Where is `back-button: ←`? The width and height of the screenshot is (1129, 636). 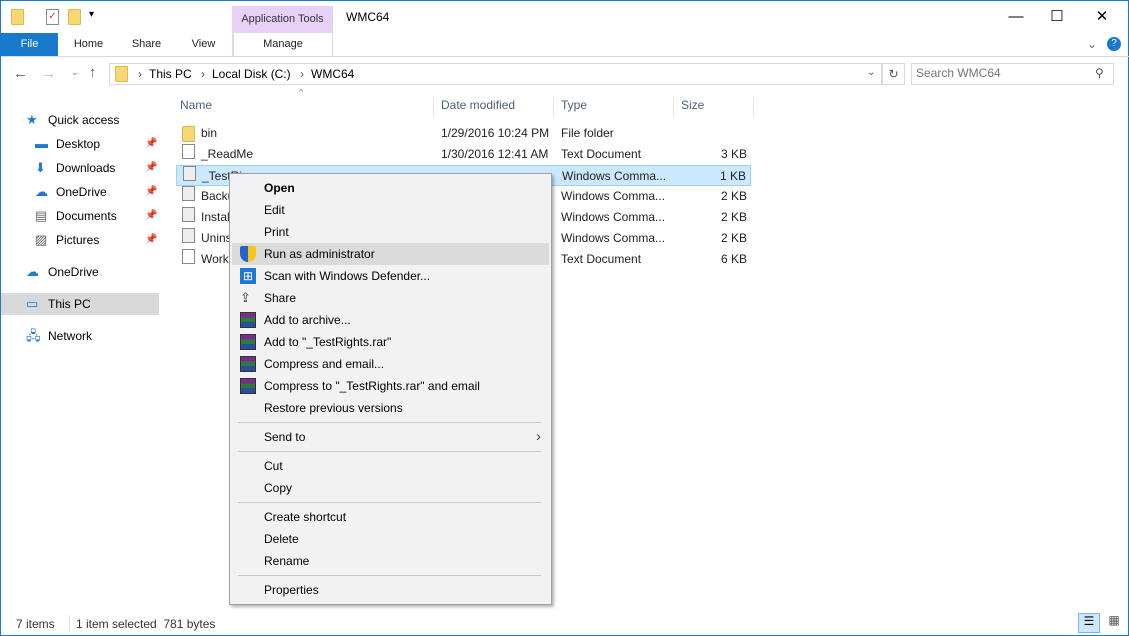
back-button: ← is located at coordinates (20, 73).